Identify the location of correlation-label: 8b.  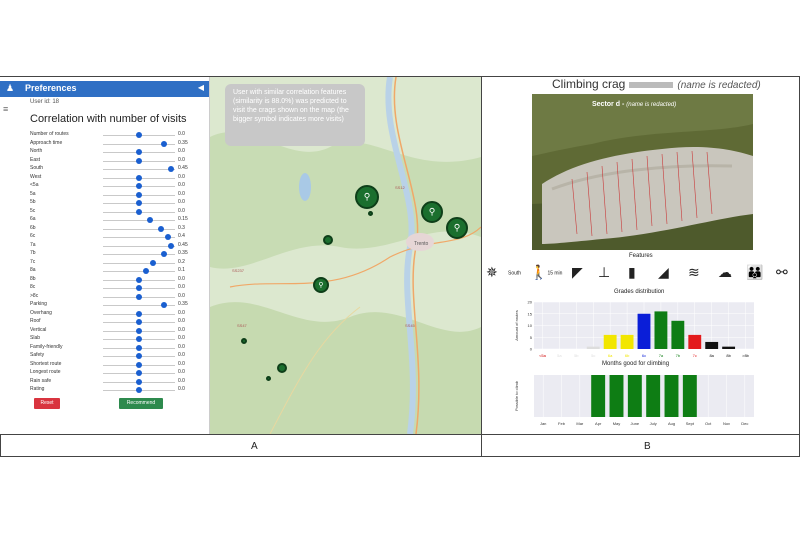
(33, 278).